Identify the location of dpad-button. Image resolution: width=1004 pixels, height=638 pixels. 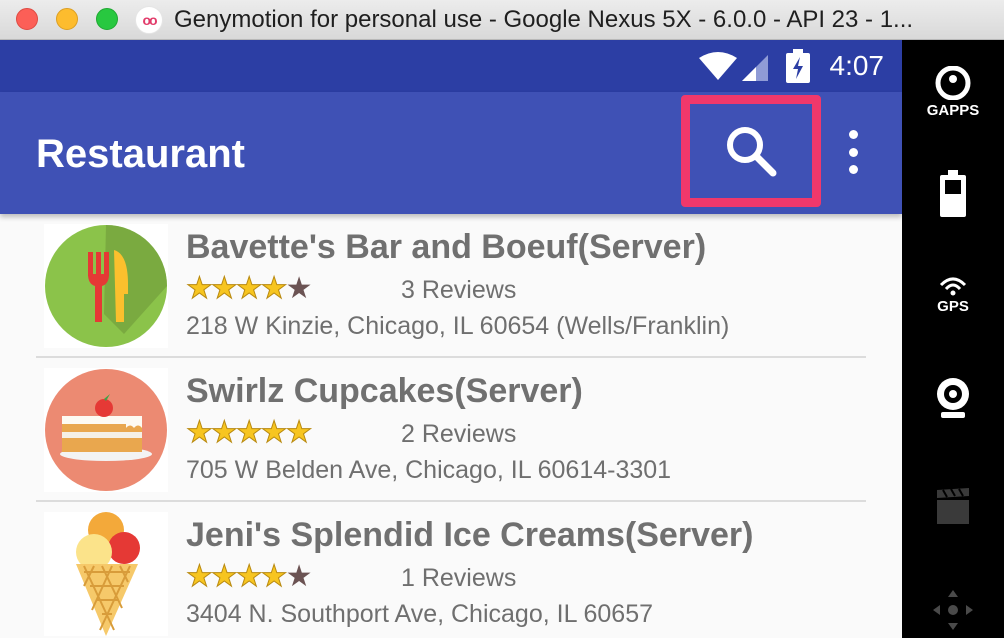
(953, 610).